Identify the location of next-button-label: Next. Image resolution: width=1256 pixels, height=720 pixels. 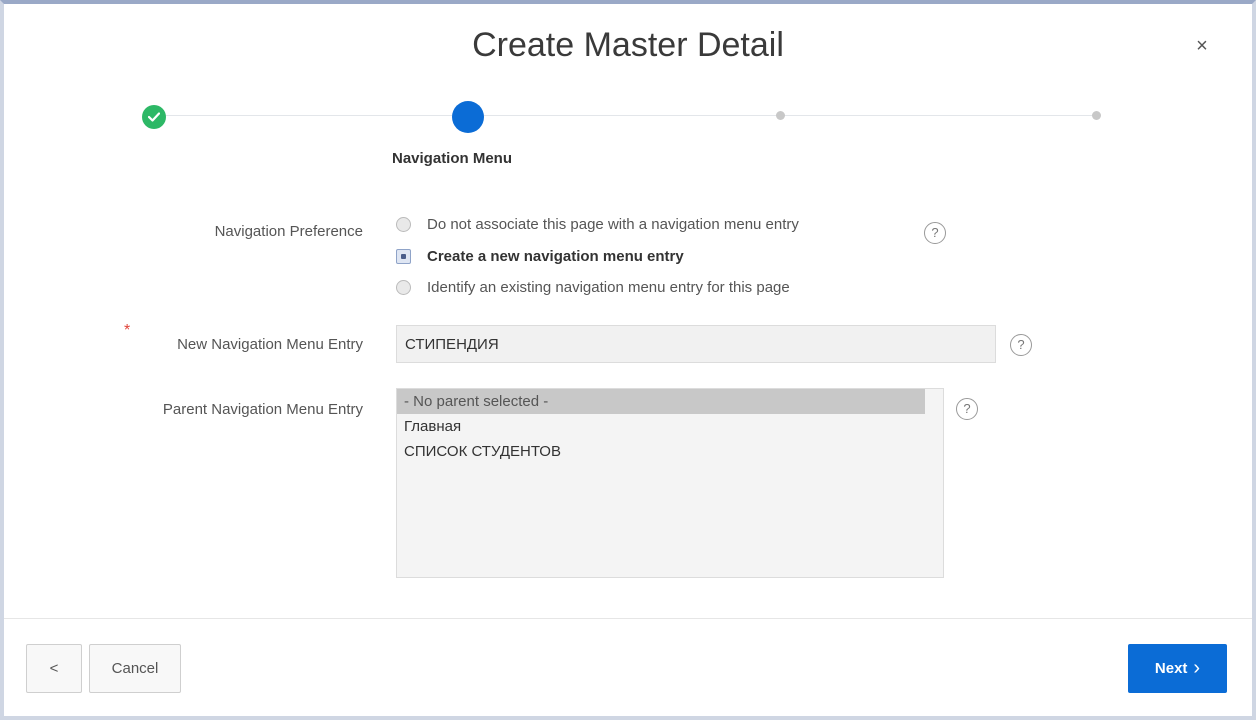
(1171, 668).